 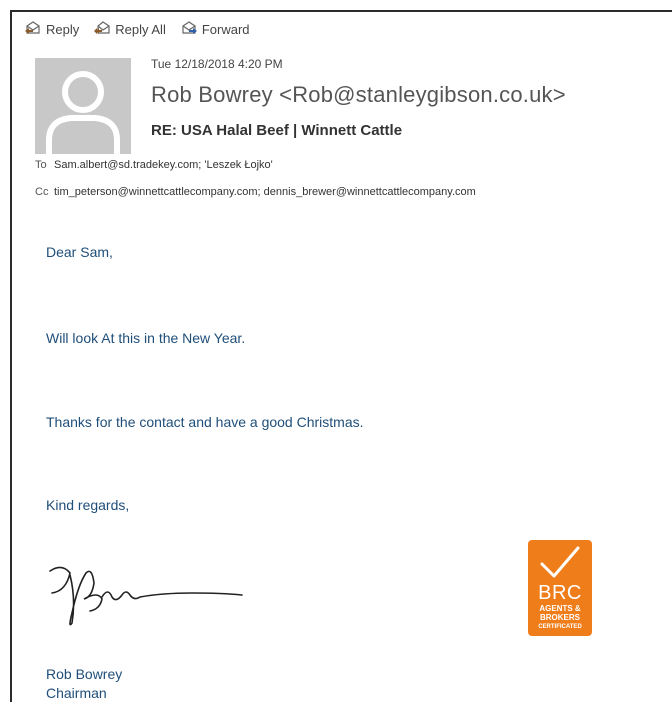 I want to click on sender-avatar, so click(x=83, y=106).